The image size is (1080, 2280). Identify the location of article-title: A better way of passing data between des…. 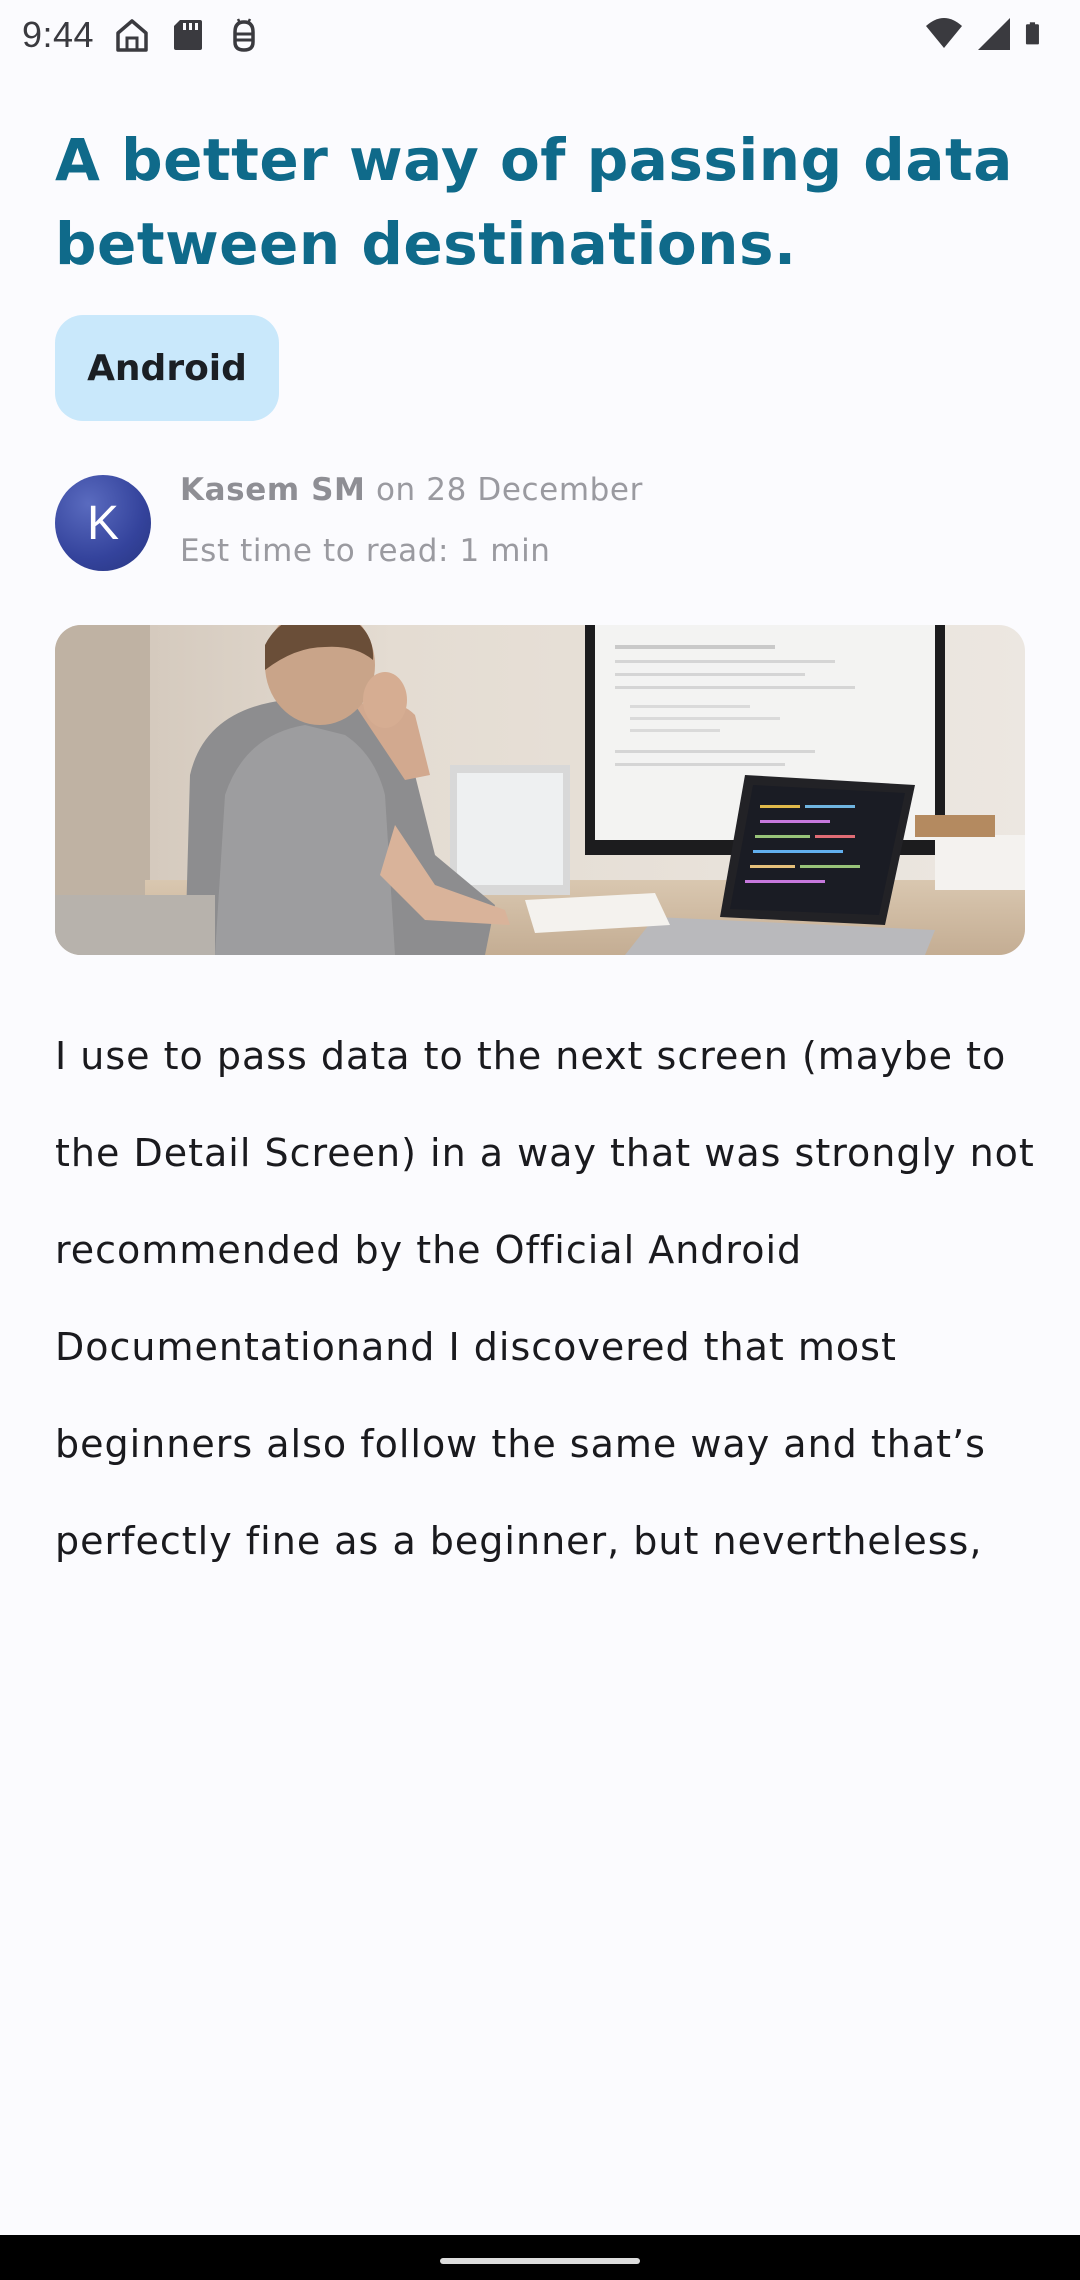
(534, 202).